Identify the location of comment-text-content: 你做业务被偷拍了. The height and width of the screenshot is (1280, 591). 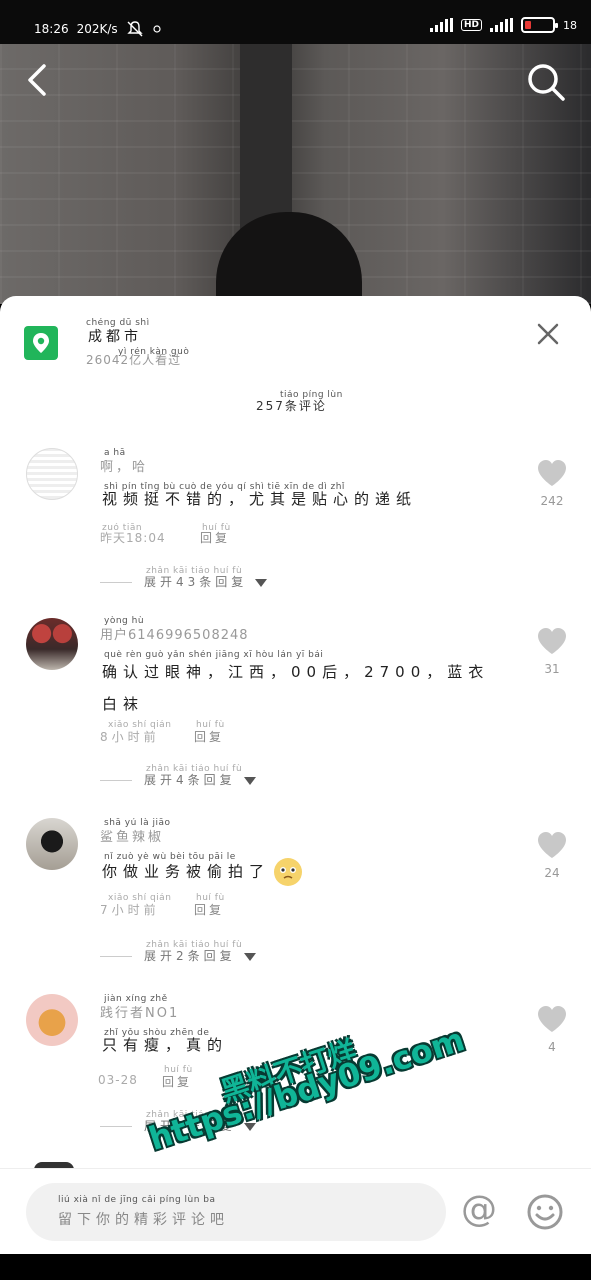
(186, 871).